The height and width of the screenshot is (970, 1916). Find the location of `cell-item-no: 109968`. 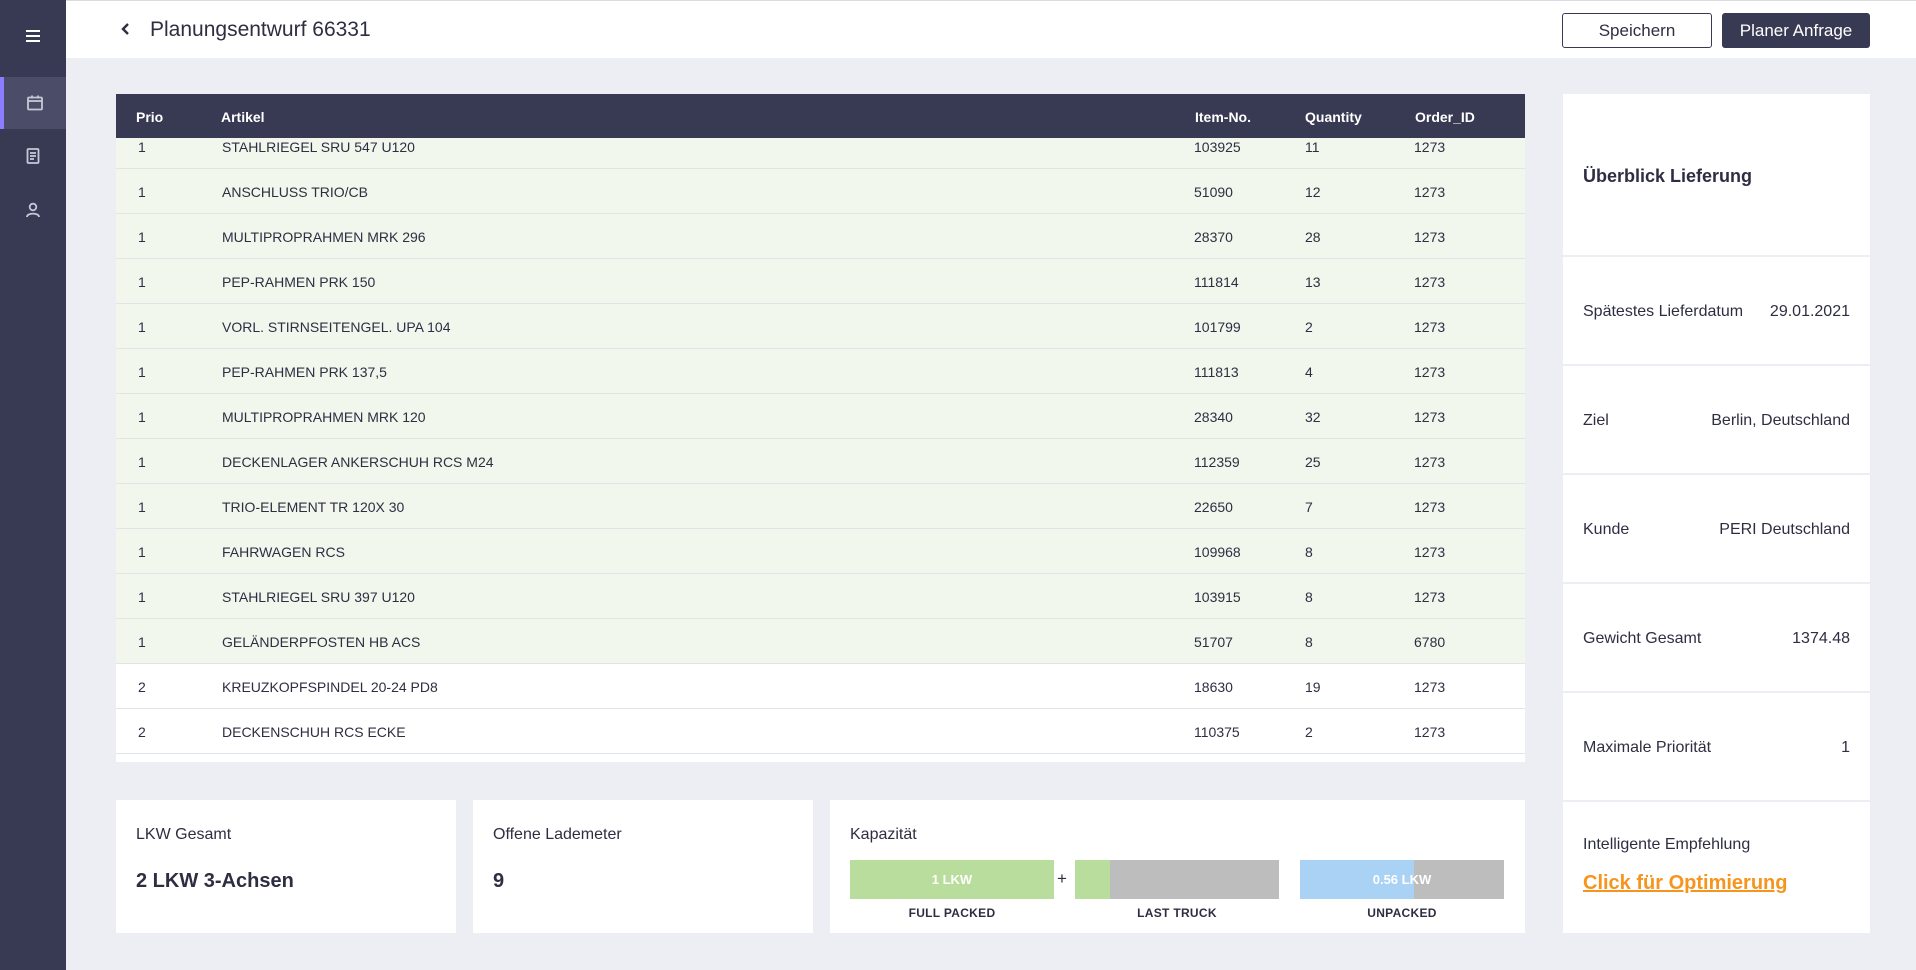

cell-item-no: 109968 is located at coordinates (1217, 552).